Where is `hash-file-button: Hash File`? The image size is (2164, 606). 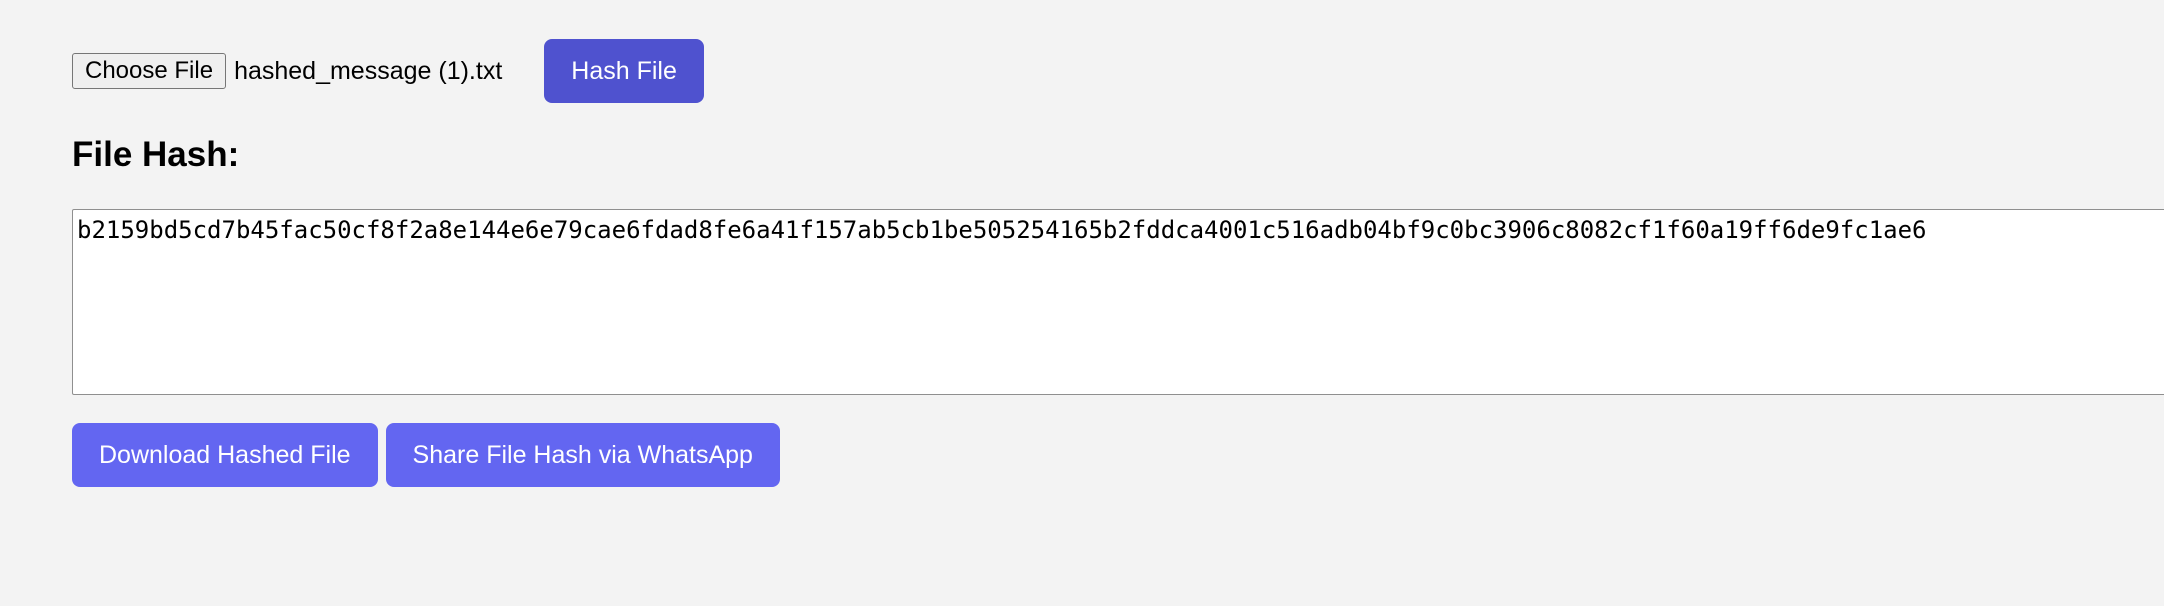 hash-file-button: Hash File is located at coordinates (624, 71).